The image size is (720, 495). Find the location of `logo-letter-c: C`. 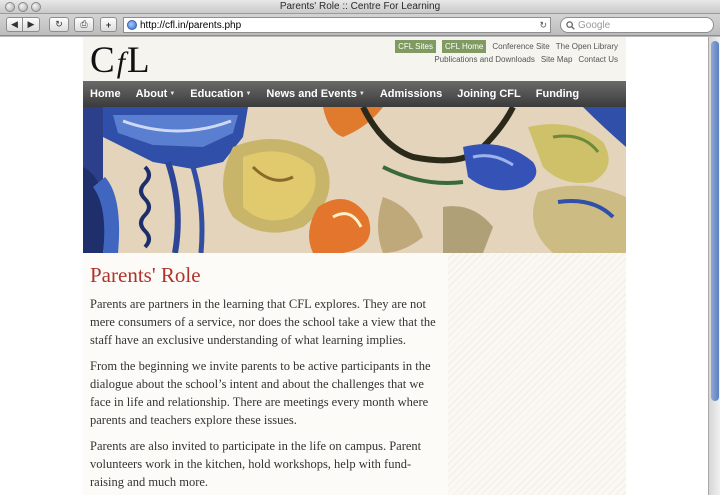

logo-letter-c: C is located at coordinates (103, 60).